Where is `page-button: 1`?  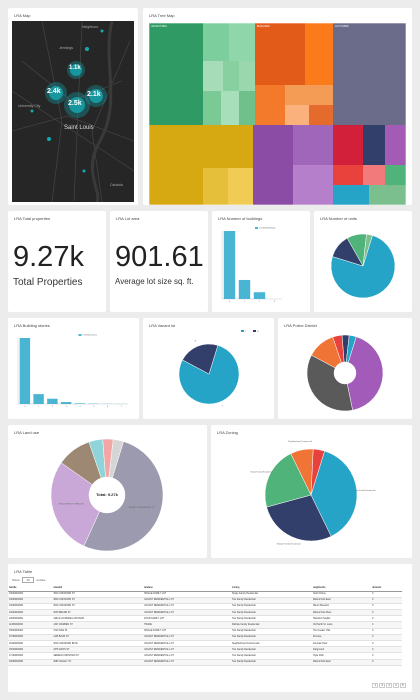
page-button: 1 is located at coordinates (375, 685).